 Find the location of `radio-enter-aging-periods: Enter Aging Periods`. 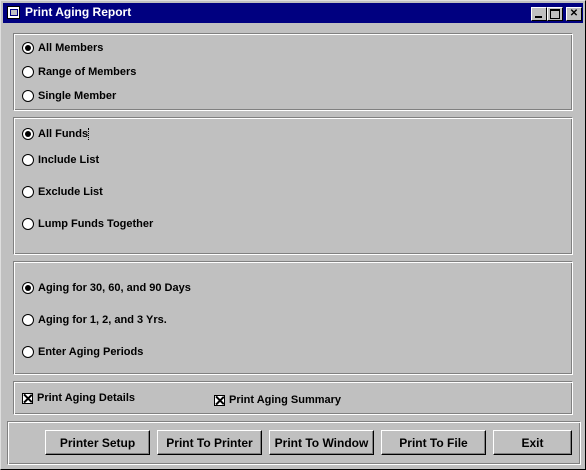

radio-enter-aging-periods: Enter Aging Periods is located at coordinates (82, 352).